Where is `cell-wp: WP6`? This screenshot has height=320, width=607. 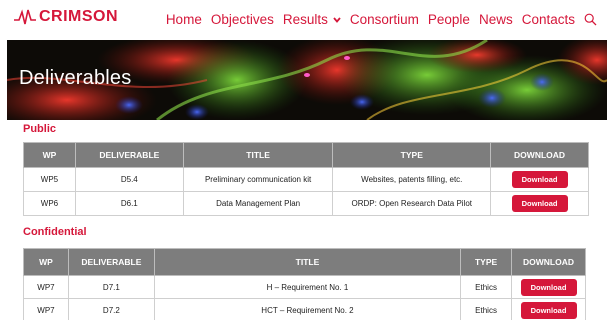
cell-wp: WP6 is located at coordinates (49, 203).